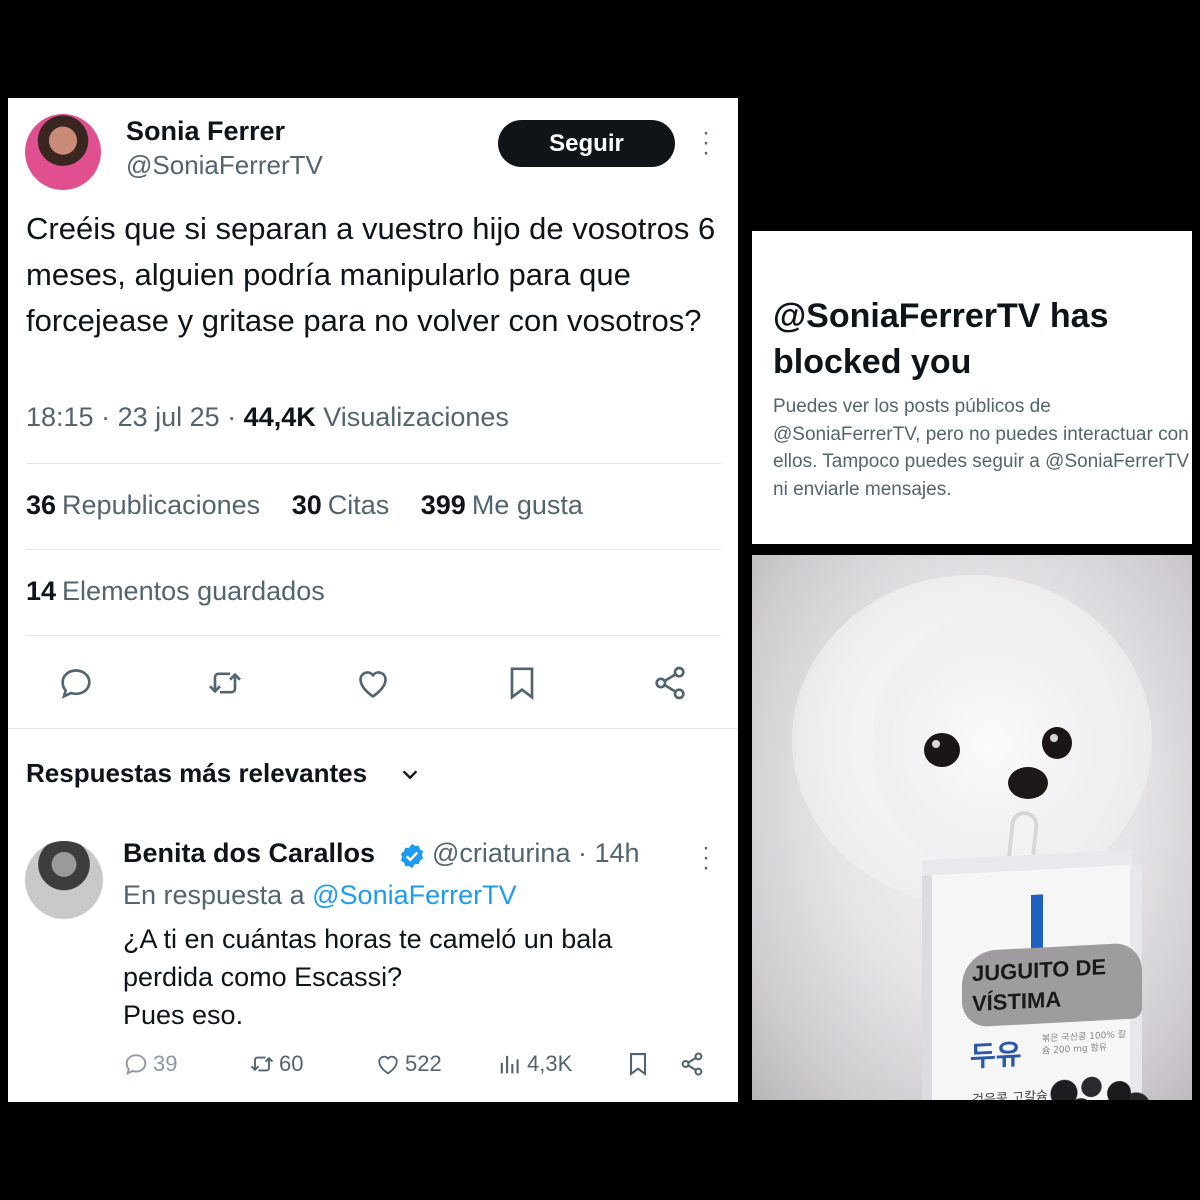 This screenshot has height=1200, width=1200. Describe the element at coordinates (706, 858) in the screenshot. I see `reply-more-options-icon: · · ·` at that location.